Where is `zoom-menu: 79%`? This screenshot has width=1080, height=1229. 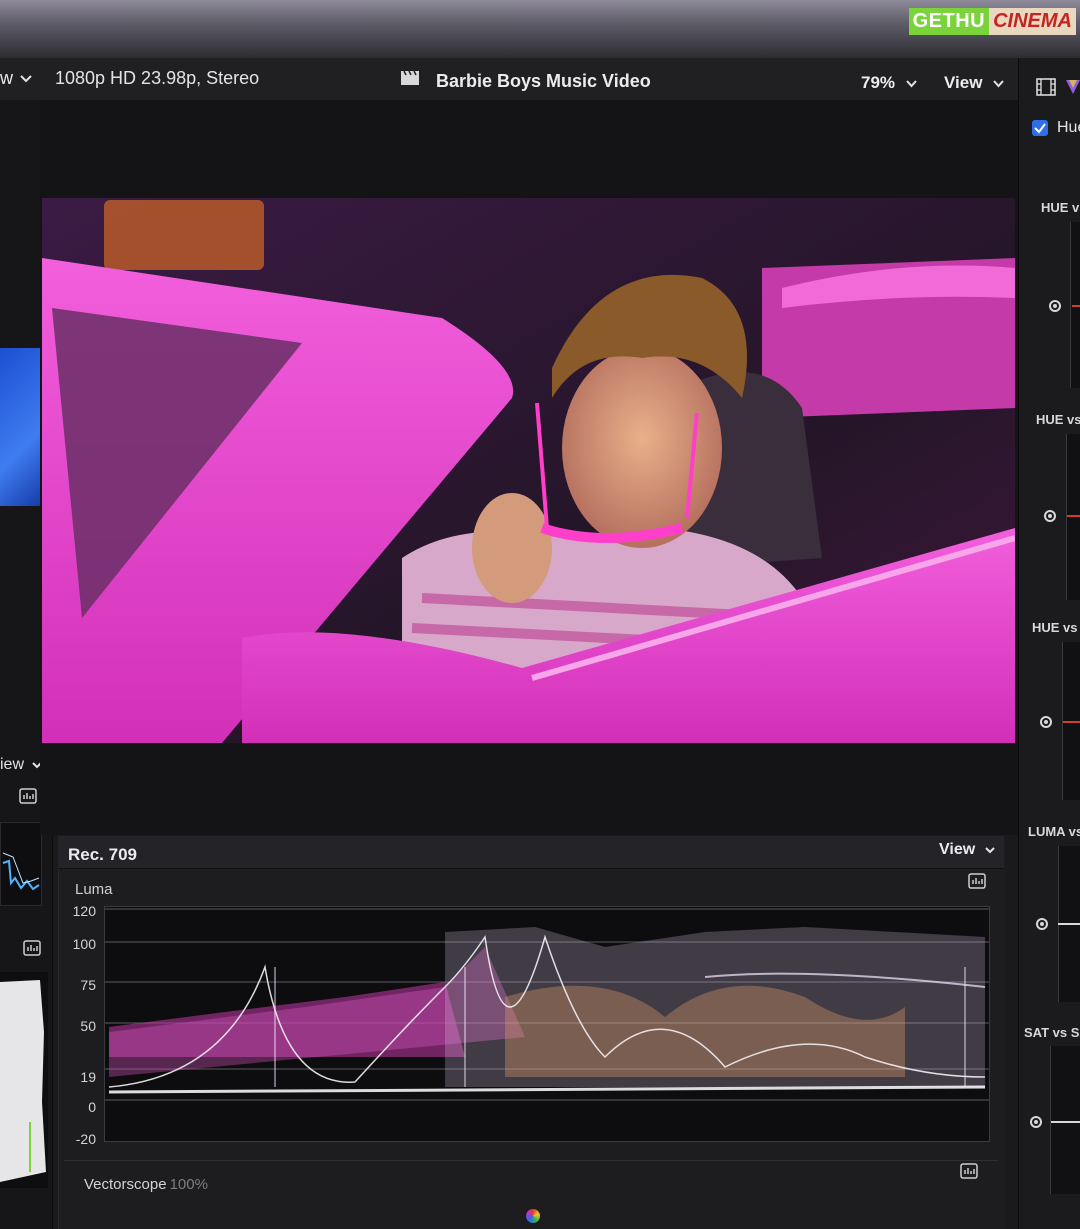
zoom-menu: 79% is located at coordinates (889, 83).